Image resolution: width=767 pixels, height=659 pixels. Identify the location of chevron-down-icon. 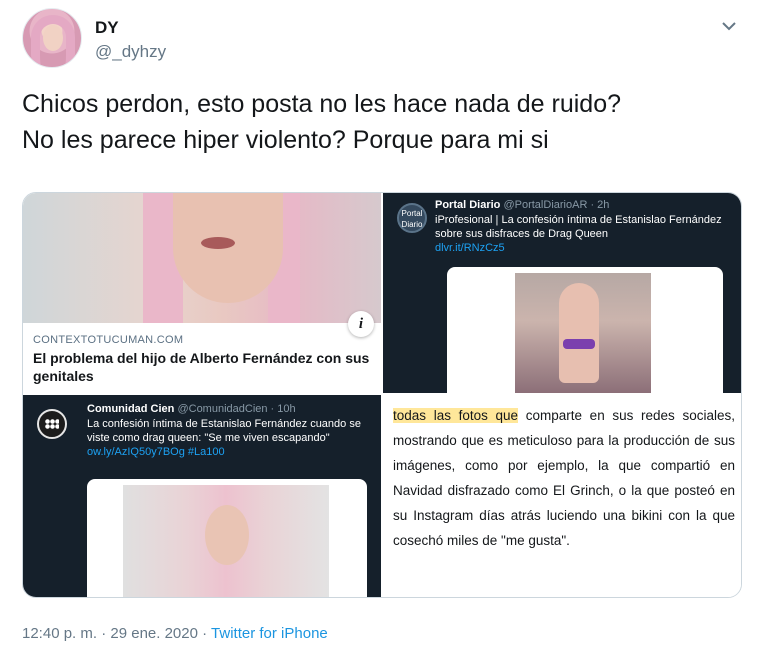
(729, 27).